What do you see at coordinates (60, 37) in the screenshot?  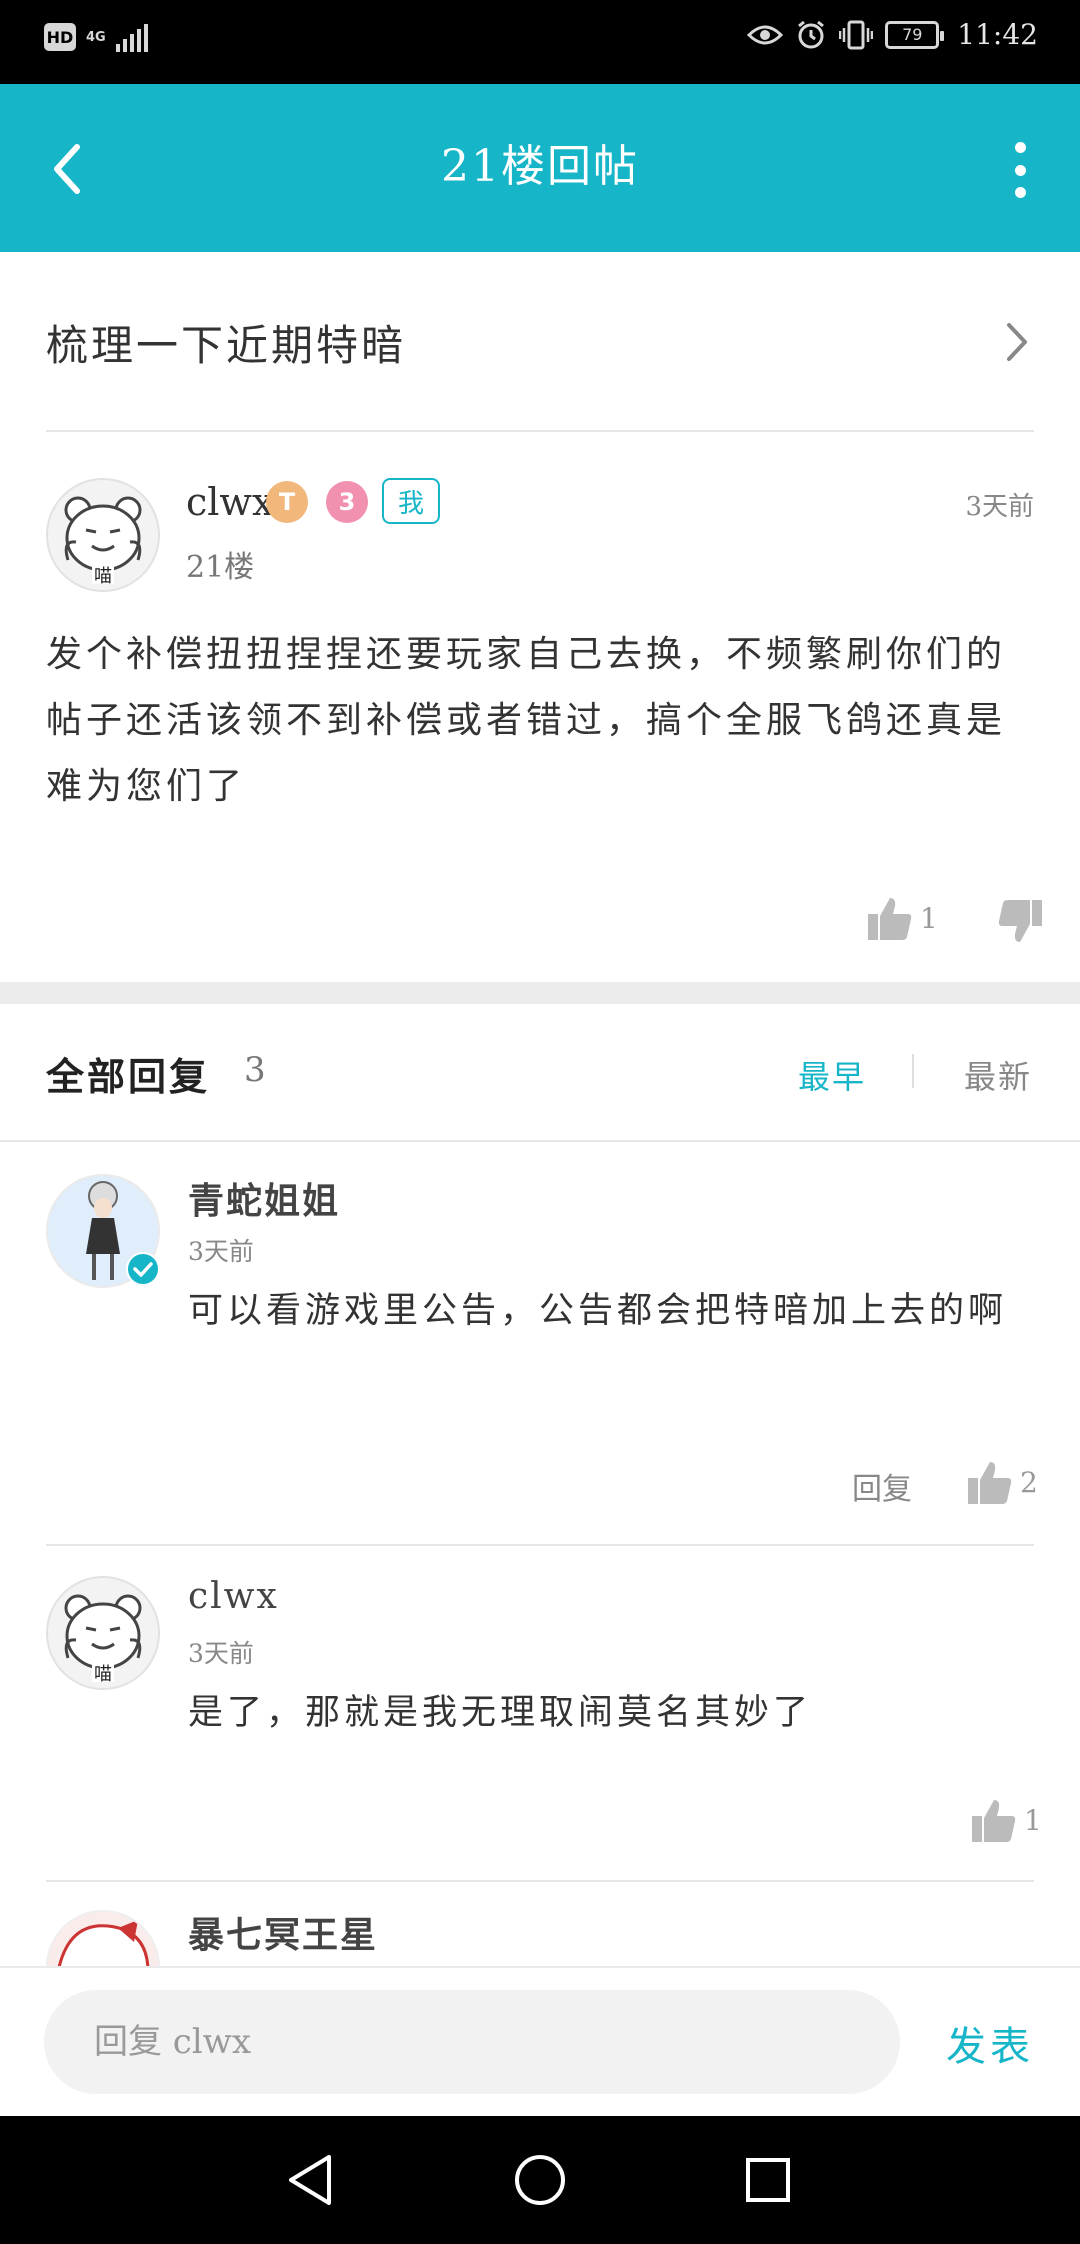 I see `hd-icon: HD` at bounding box center [60, 37].